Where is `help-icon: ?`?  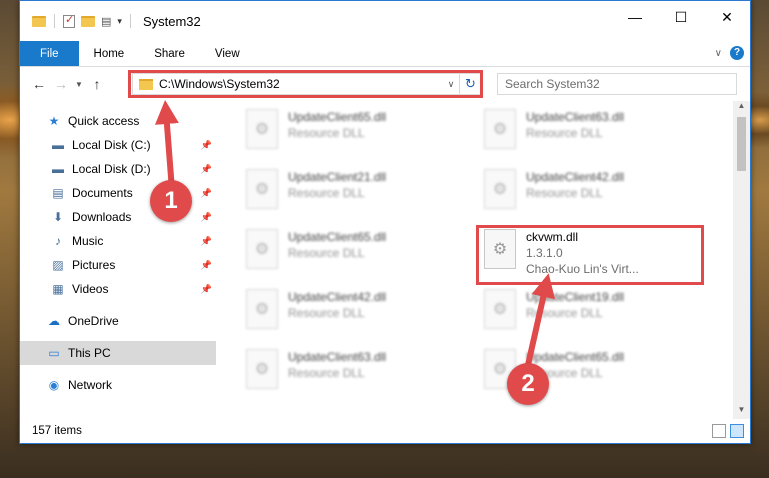 help-icon: ? is located at coordinates (737, 53).